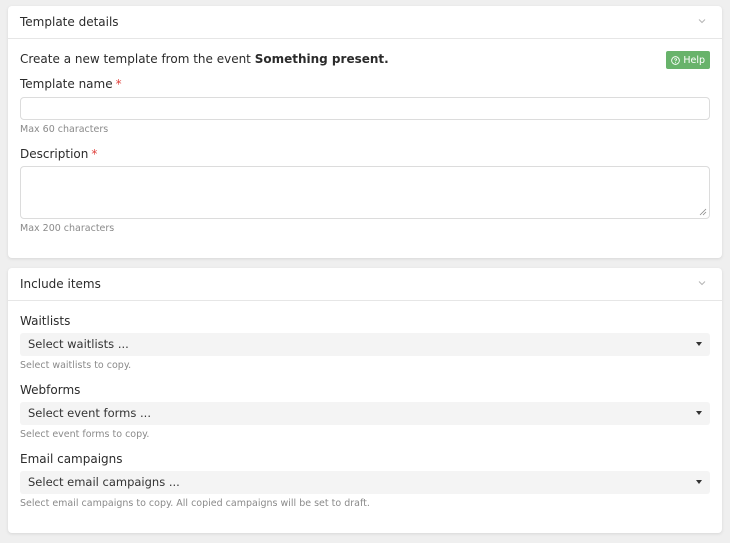 The height and width of the screenshot is (543, 730). Describe the element at coordinates (76, 365) in the screenshot. I see `waitlists-hint: Select waitlists to copy.` at that location.